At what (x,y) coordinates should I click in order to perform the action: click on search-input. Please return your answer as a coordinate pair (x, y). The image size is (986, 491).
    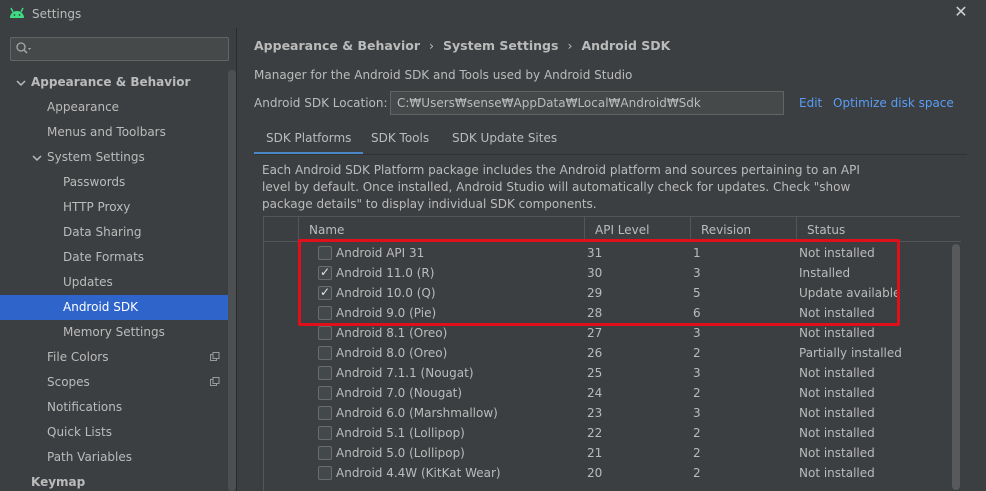
    Looking at the image, I should click on (119, 49).